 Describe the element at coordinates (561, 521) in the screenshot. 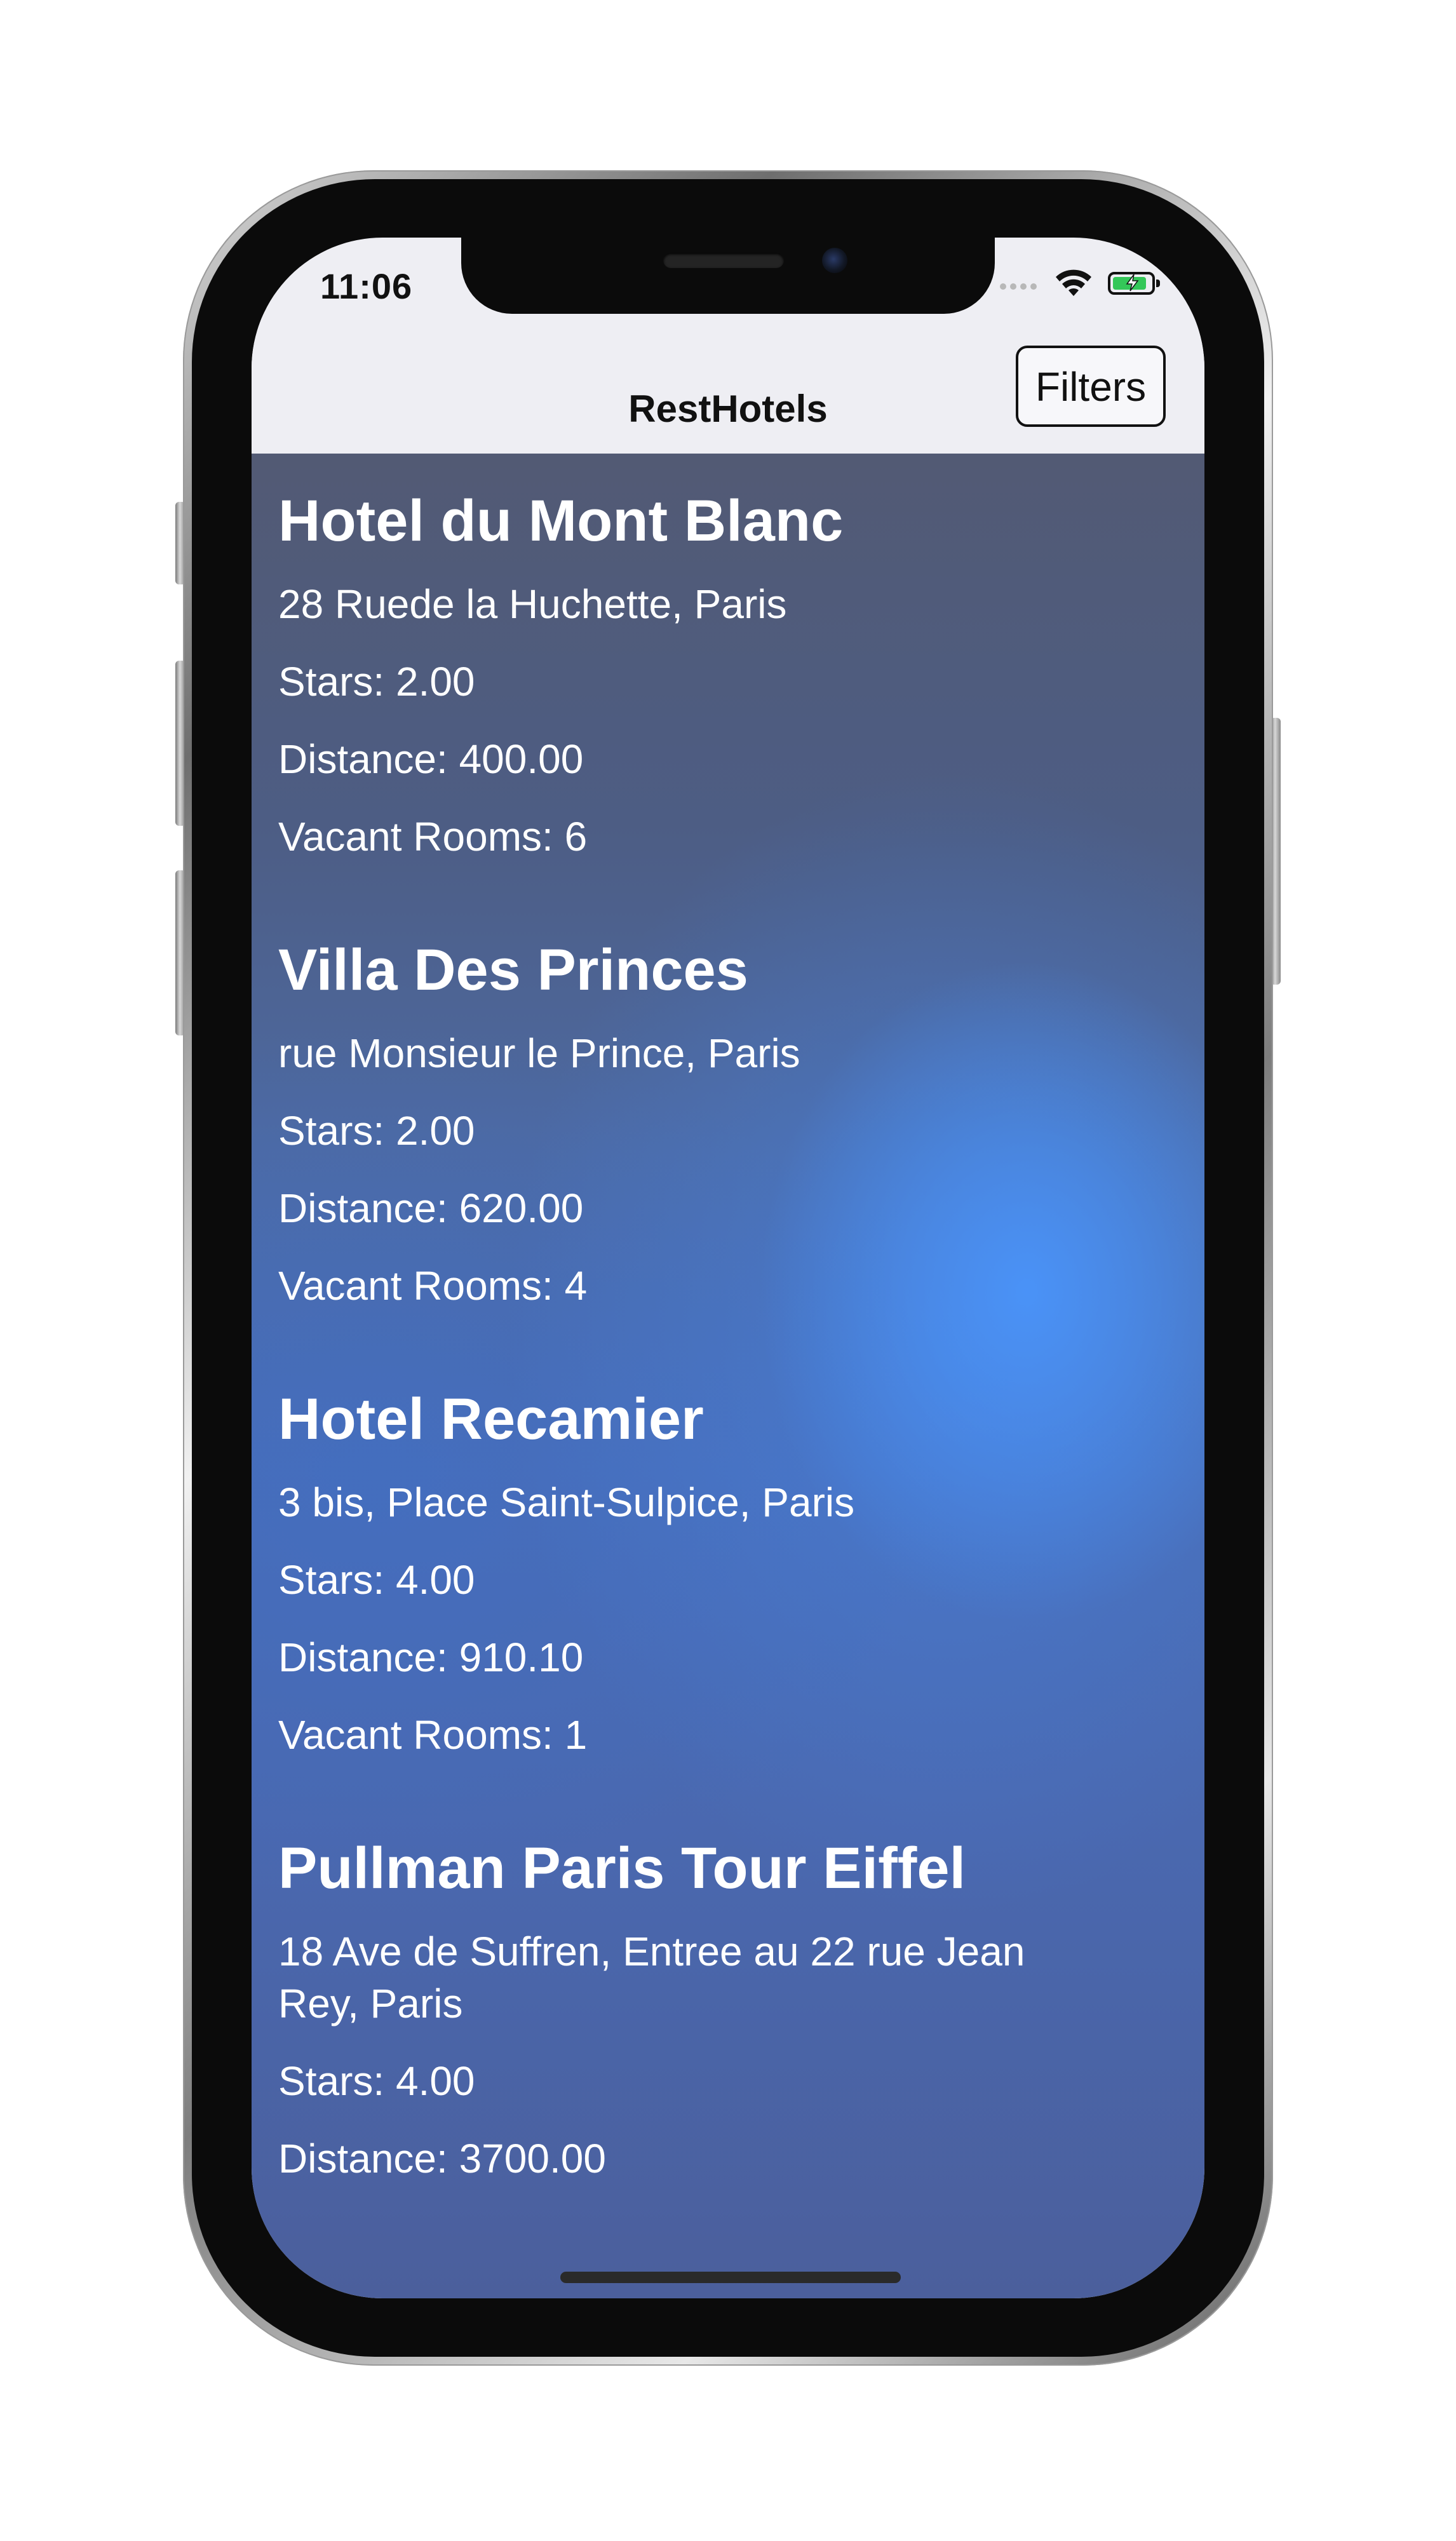

I see `hotel-name: Hotel du Mont Blanc` at that location.